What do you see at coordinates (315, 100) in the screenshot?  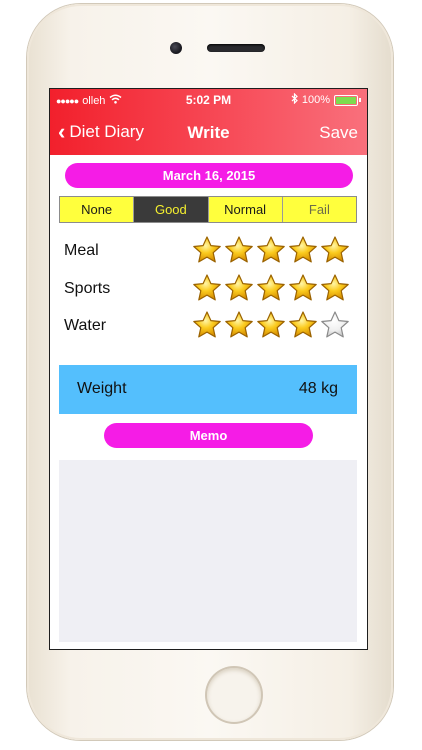 I see `battery-percent: 100%` at bounding box center [315, 100].